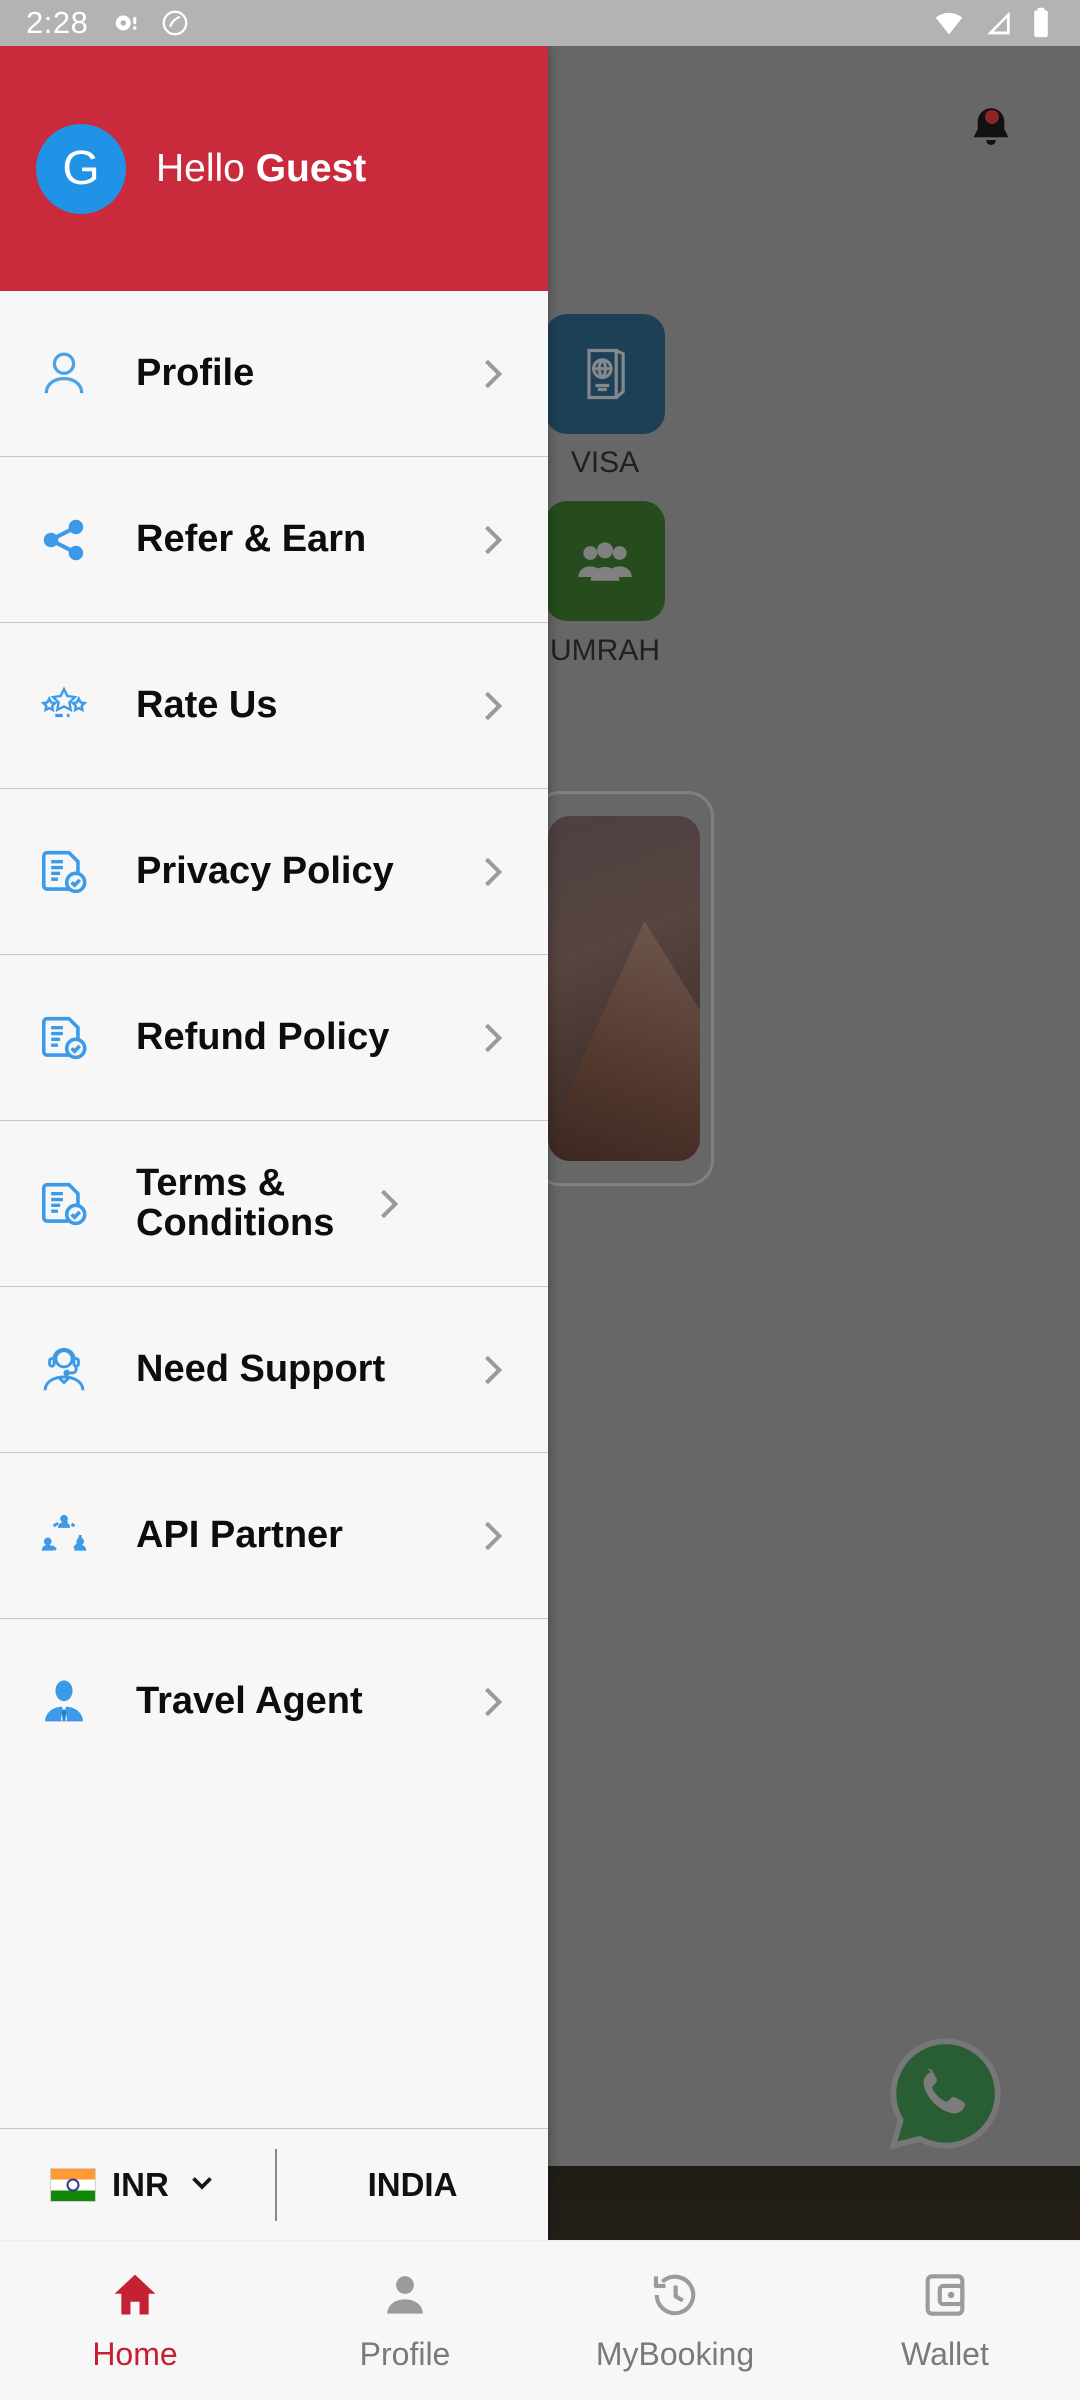 The width and height of the screenshot is (1080, 2400). I want to click on greeting-prefix: Hello, so click(206, 168).